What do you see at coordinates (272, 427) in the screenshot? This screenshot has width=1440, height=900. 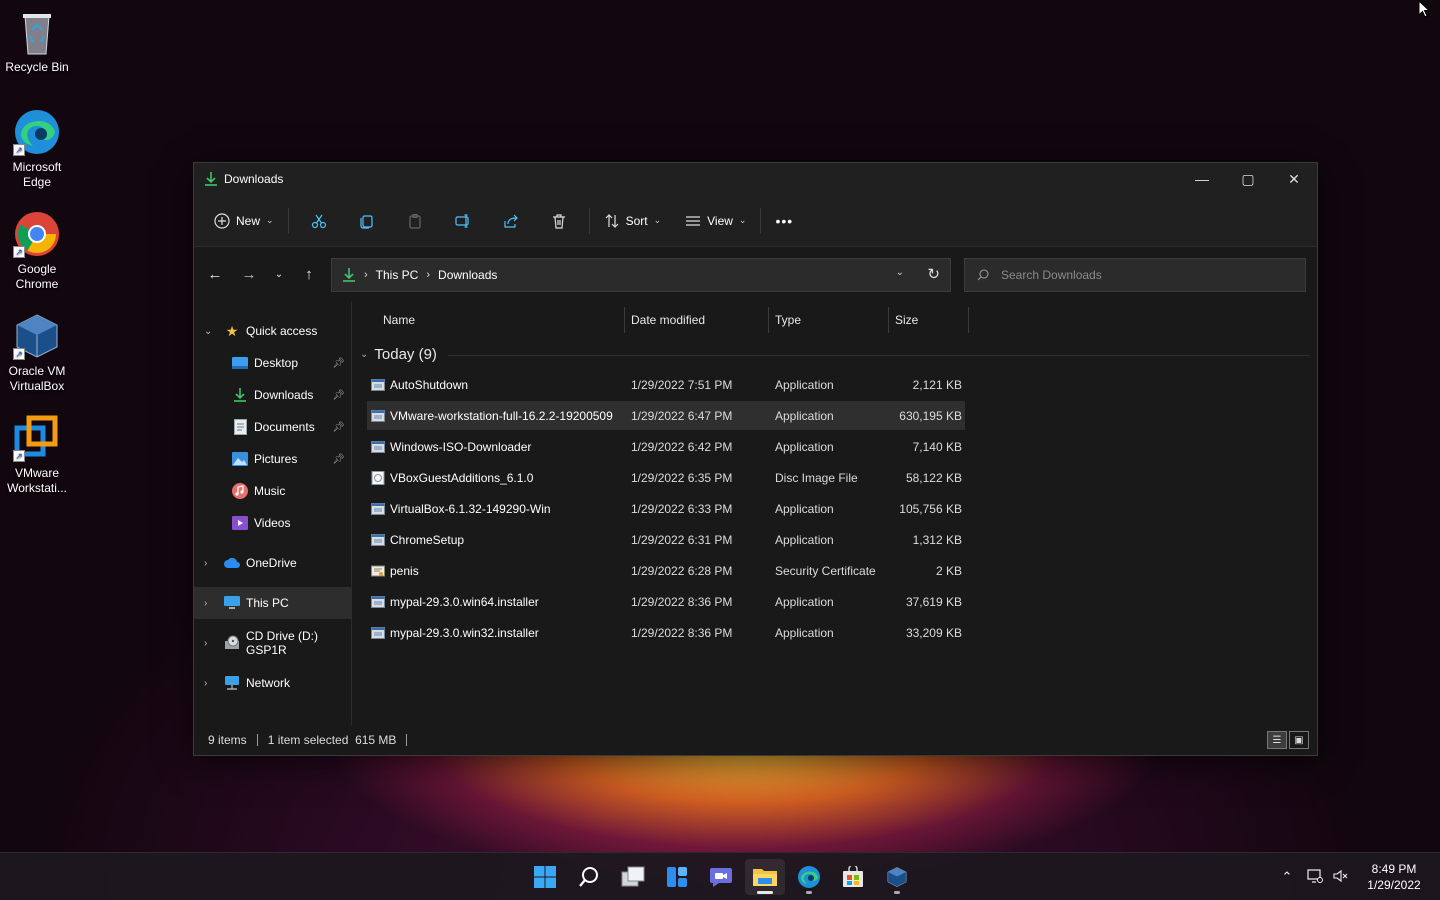 I see `nav-documents: Documents 📌︎` at bounding box center [272, 427].